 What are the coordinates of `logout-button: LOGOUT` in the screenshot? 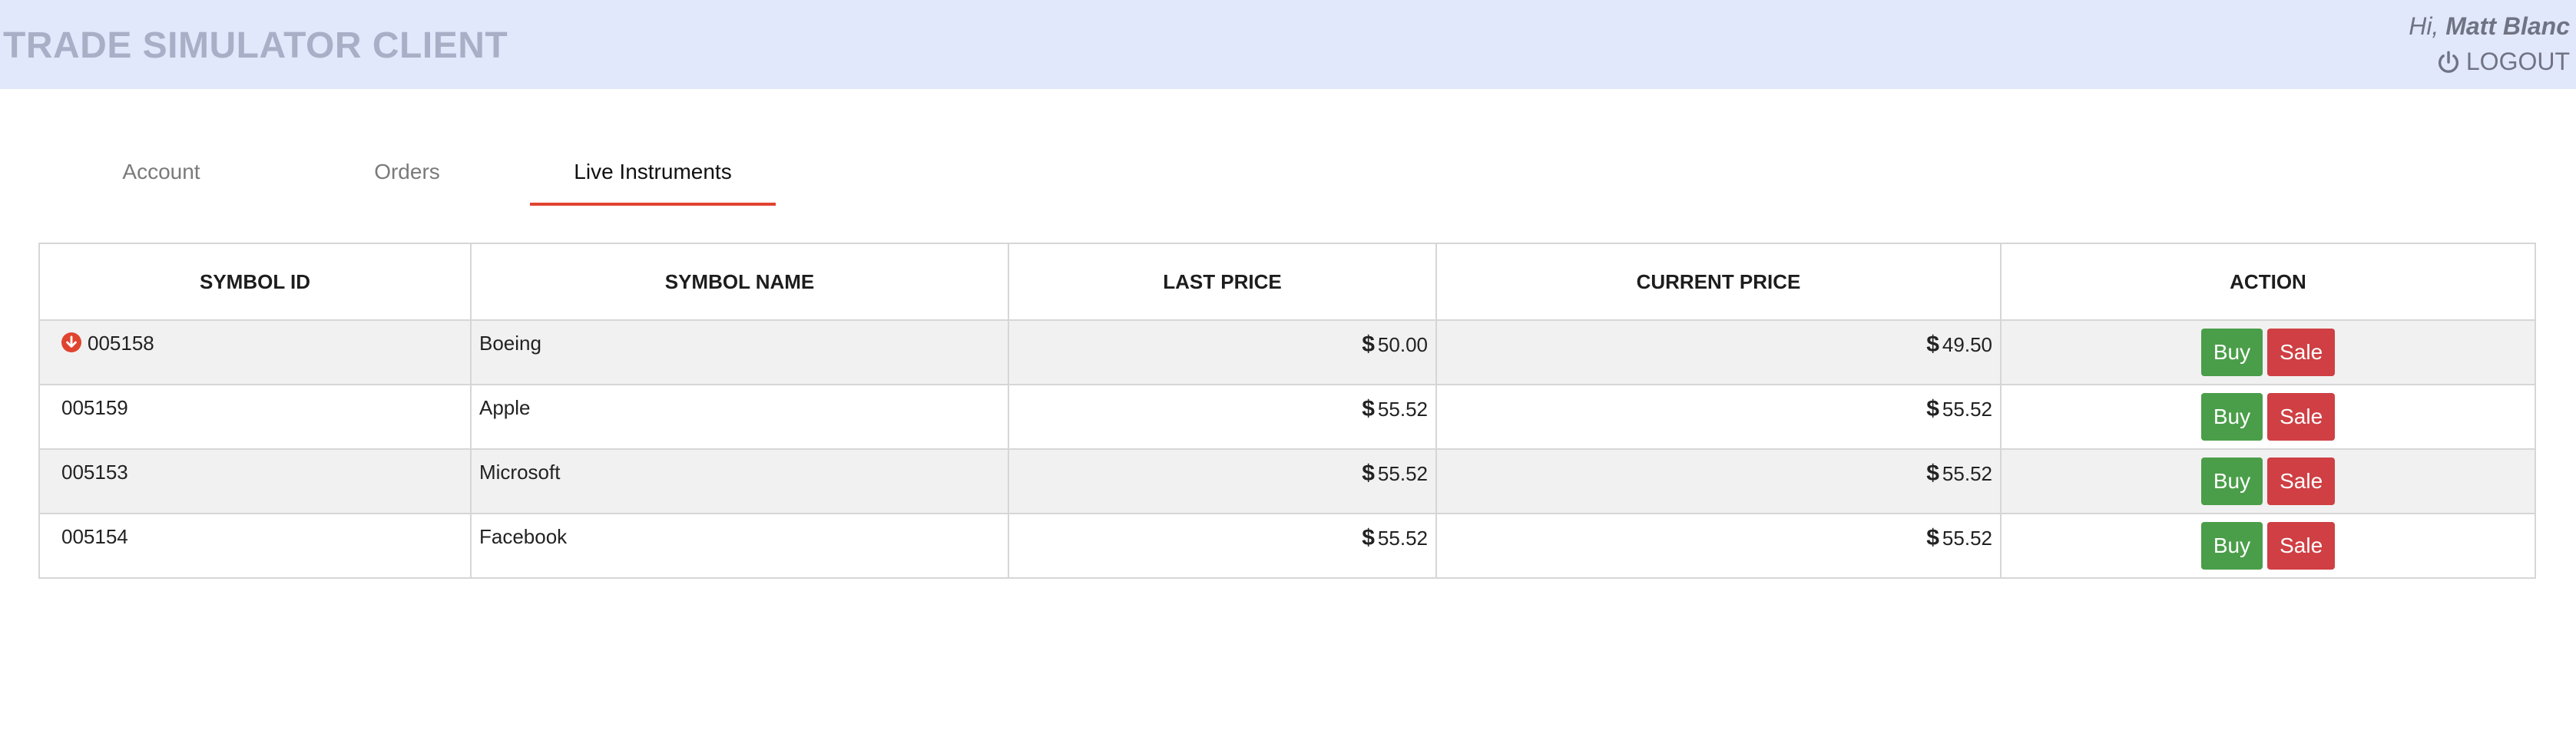 It's located at (2503, 62).